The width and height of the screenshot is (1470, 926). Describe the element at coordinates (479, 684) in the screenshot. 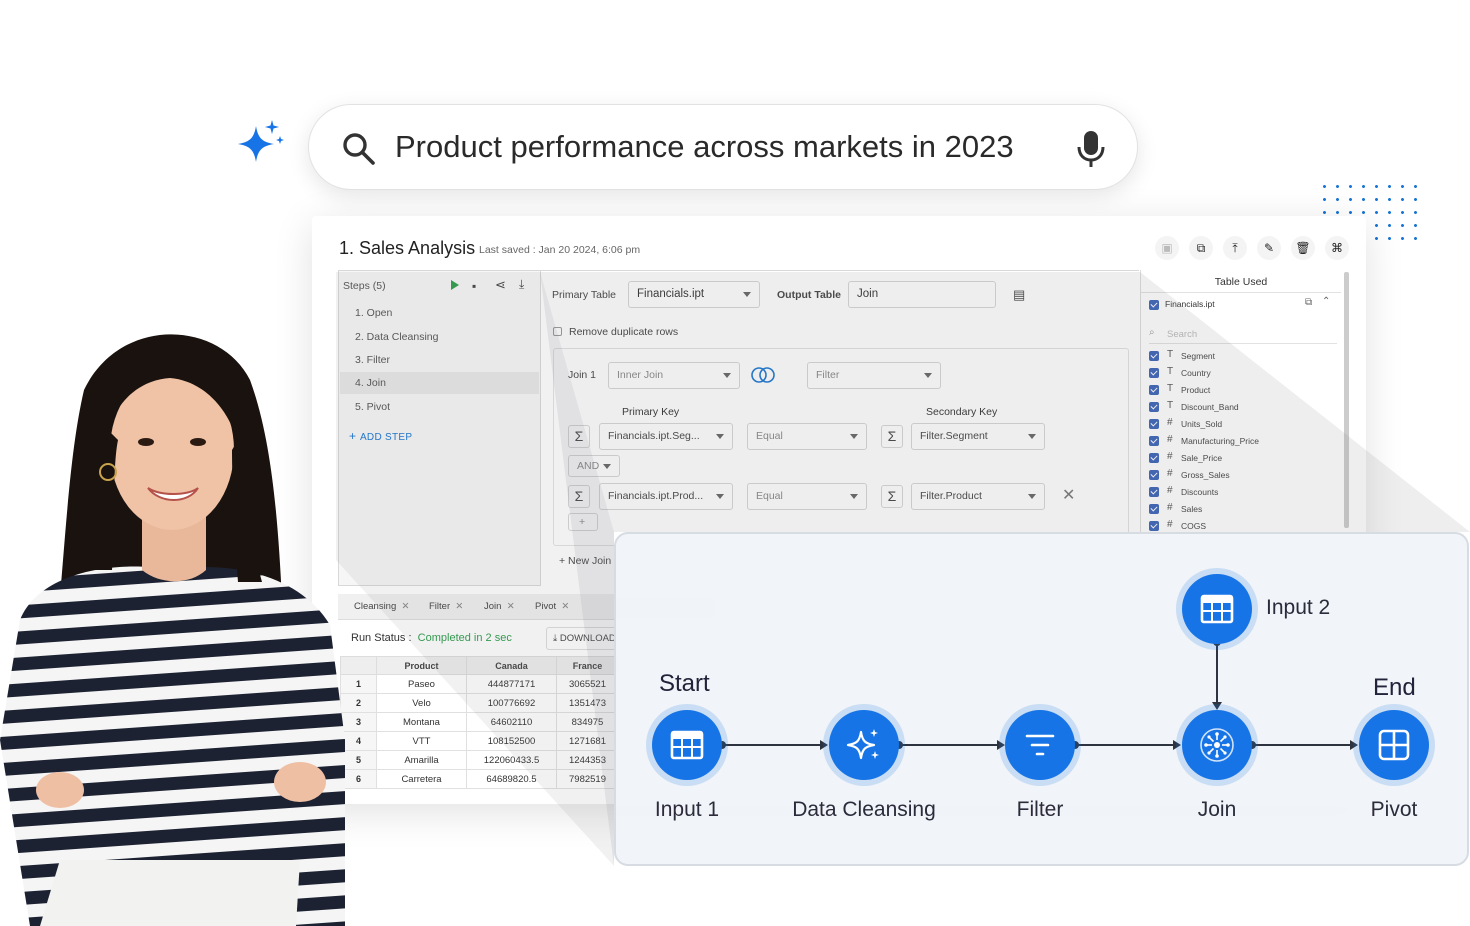

I see `table-row: 1 Paseo 444877171 3065521` at that location.